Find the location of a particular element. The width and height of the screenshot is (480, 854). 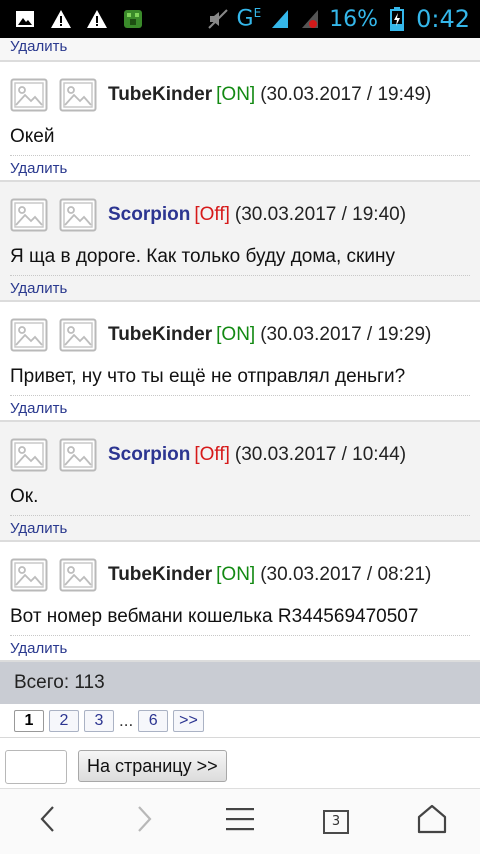

back-button is located at coordinates (48, 821).